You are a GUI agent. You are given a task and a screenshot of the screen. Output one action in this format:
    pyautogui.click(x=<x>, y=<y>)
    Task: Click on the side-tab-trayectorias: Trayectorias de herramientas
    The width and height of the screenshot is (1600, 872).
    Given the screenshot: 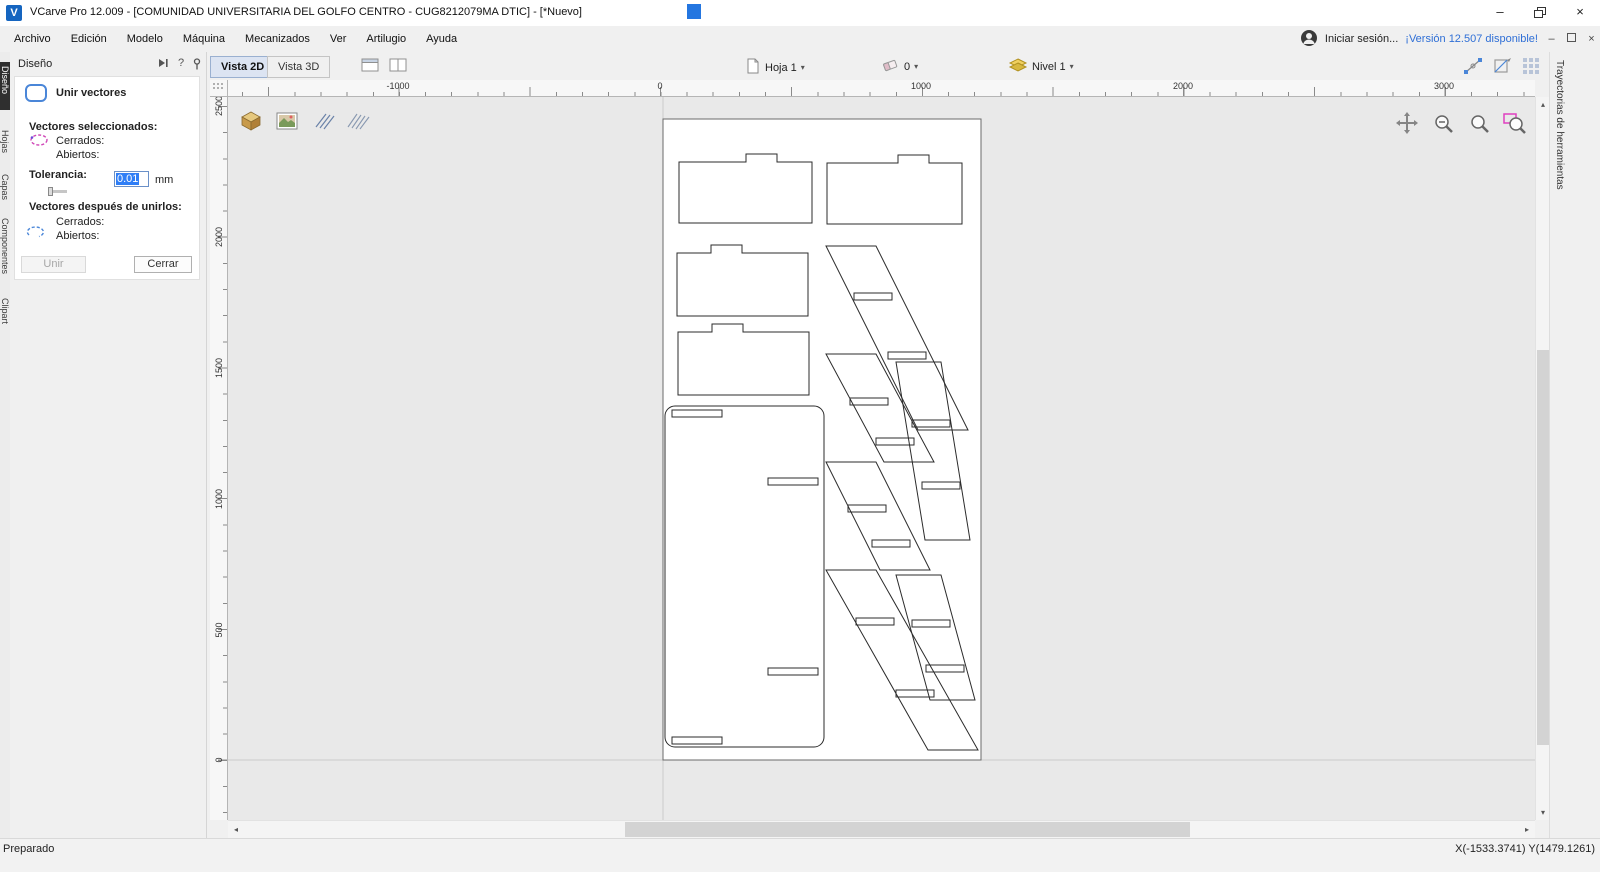 What is the action you would take?
    pyautogui.click(x=1559, y=125)
    